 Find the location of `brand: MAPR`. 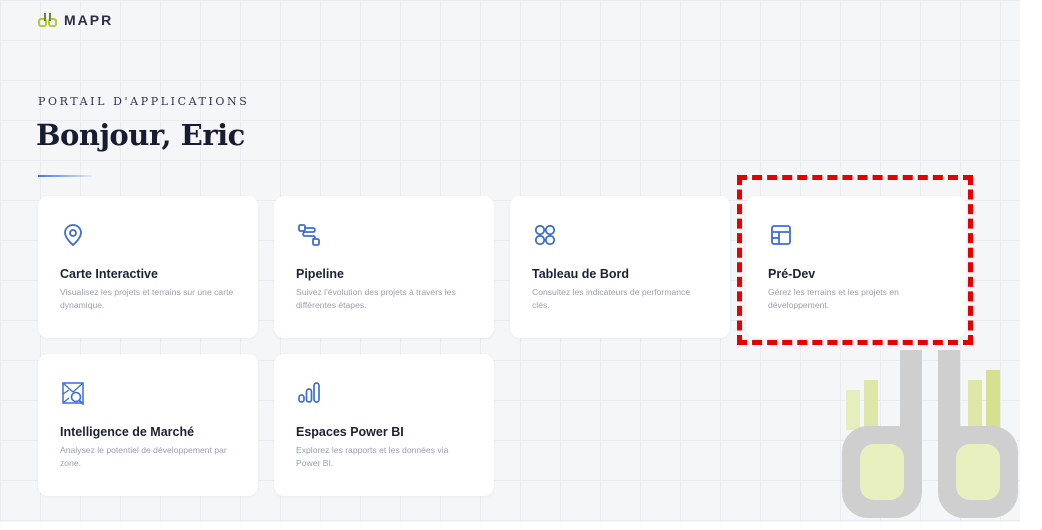

brand: MAPR is located at coordinates (75, 20).